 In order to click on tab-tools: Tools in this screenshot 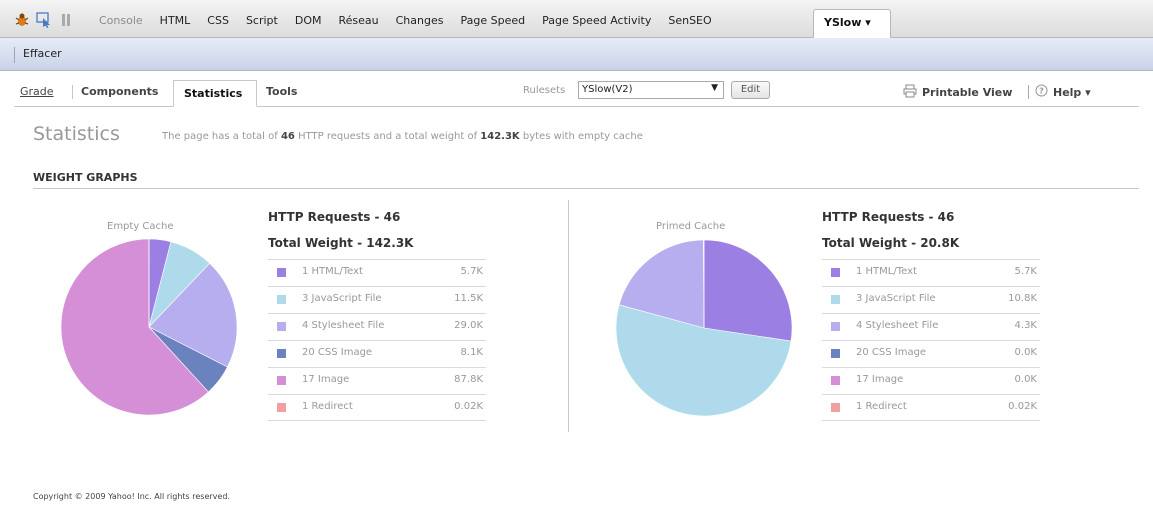, I will do `click(281, 91)`.